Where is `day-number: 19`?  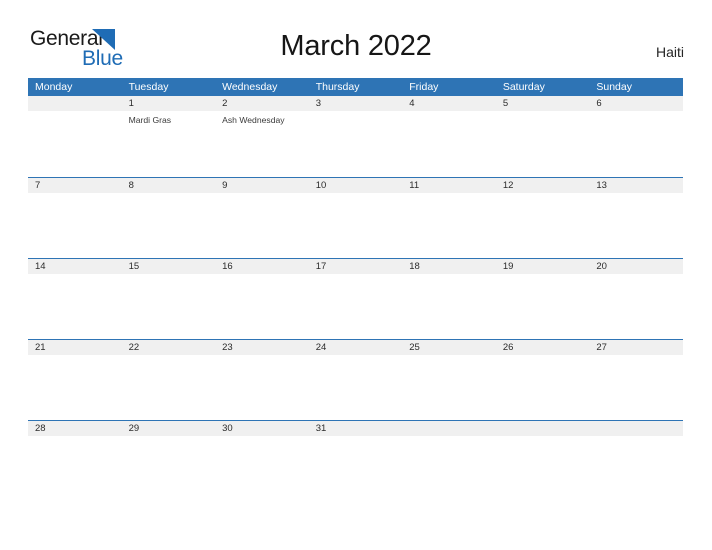
day-number: 19 is located at coordinates (543, 266).